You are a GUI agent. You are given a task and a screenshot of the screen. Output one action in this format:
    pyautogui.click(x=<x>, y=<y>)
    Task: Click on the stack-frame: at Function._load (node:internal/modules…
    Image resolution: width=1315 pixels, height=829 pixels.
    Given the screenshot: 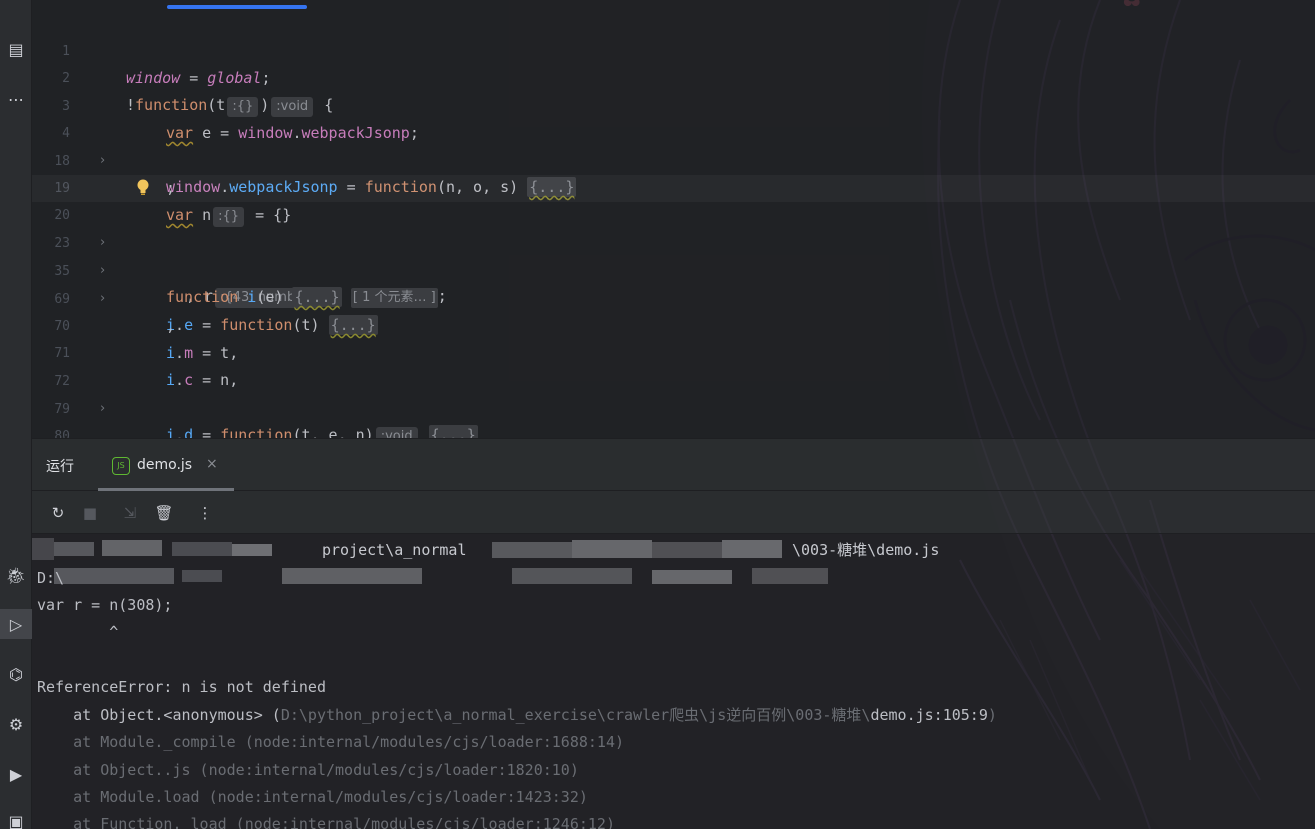 What is the action you would take?
    pyautogui.click(x=326, y=822)
    